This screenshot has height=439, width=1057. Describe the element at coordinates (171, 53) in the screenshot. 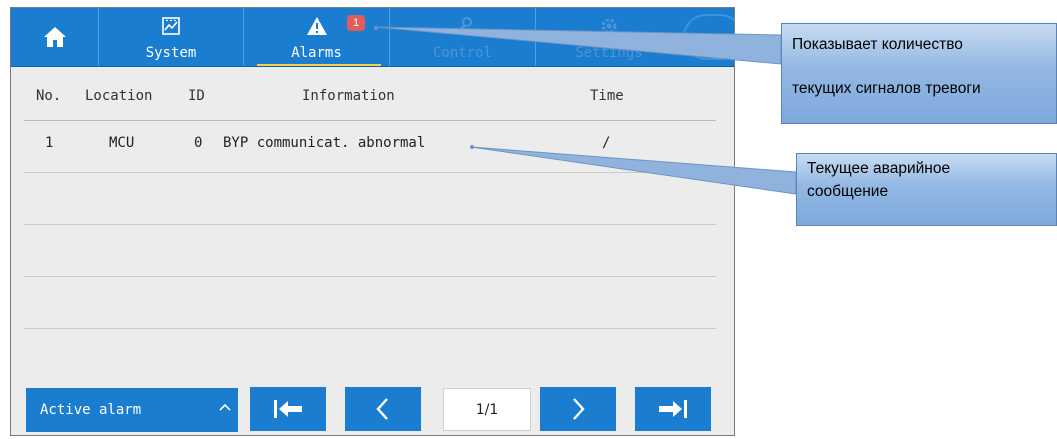

I see `tab-system-label: System` at that location.